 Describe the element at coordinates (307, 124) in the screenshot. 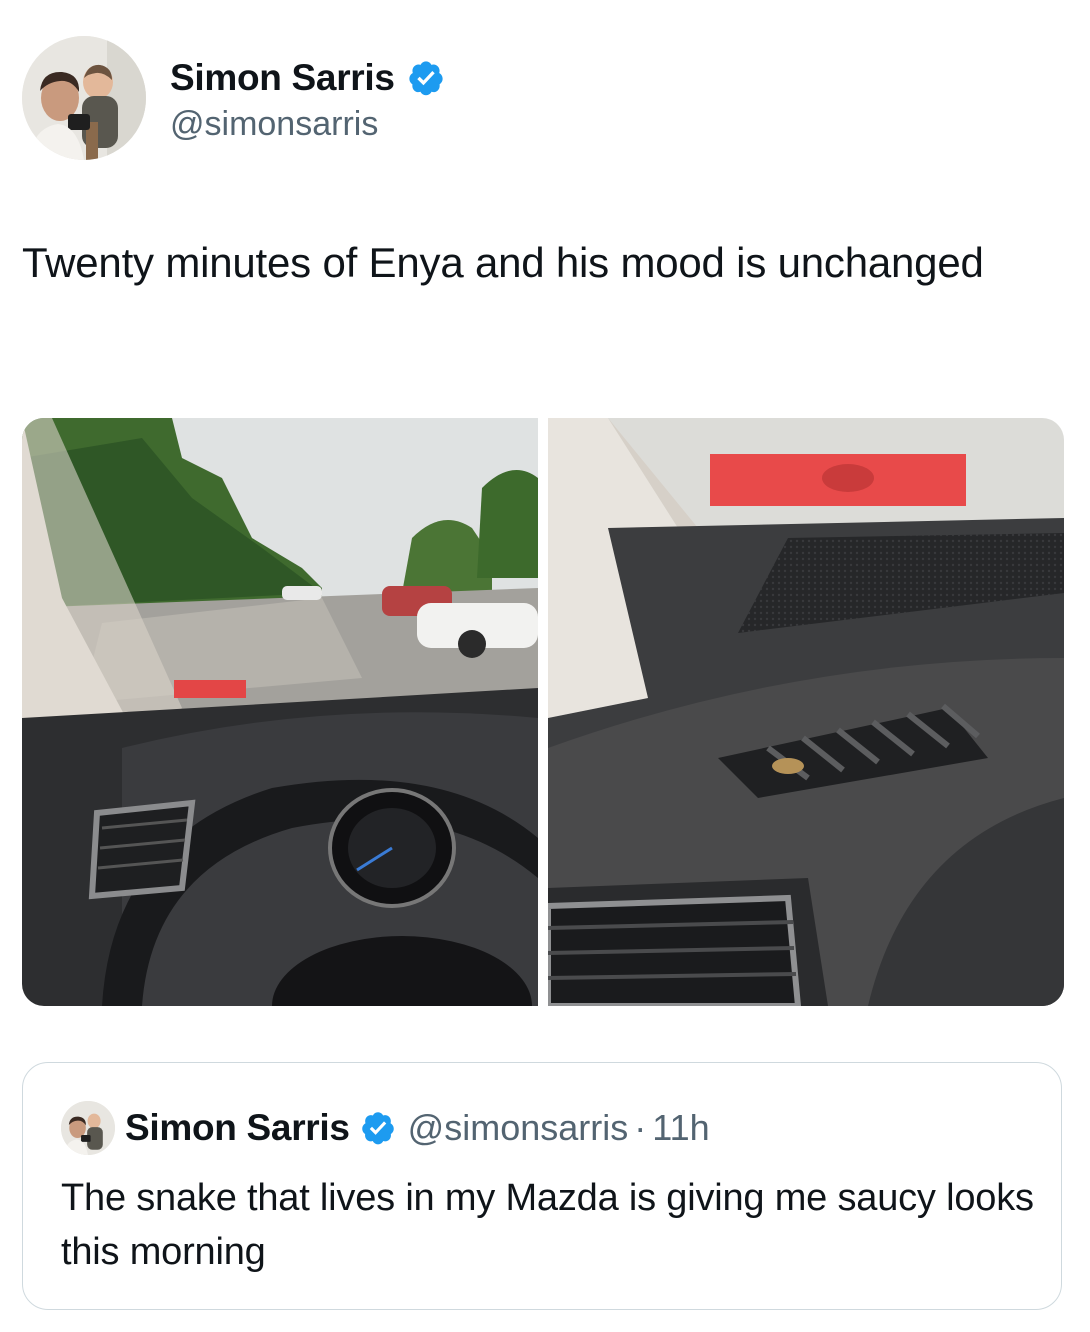

I see `author-handle: @simonsarris` at that location.